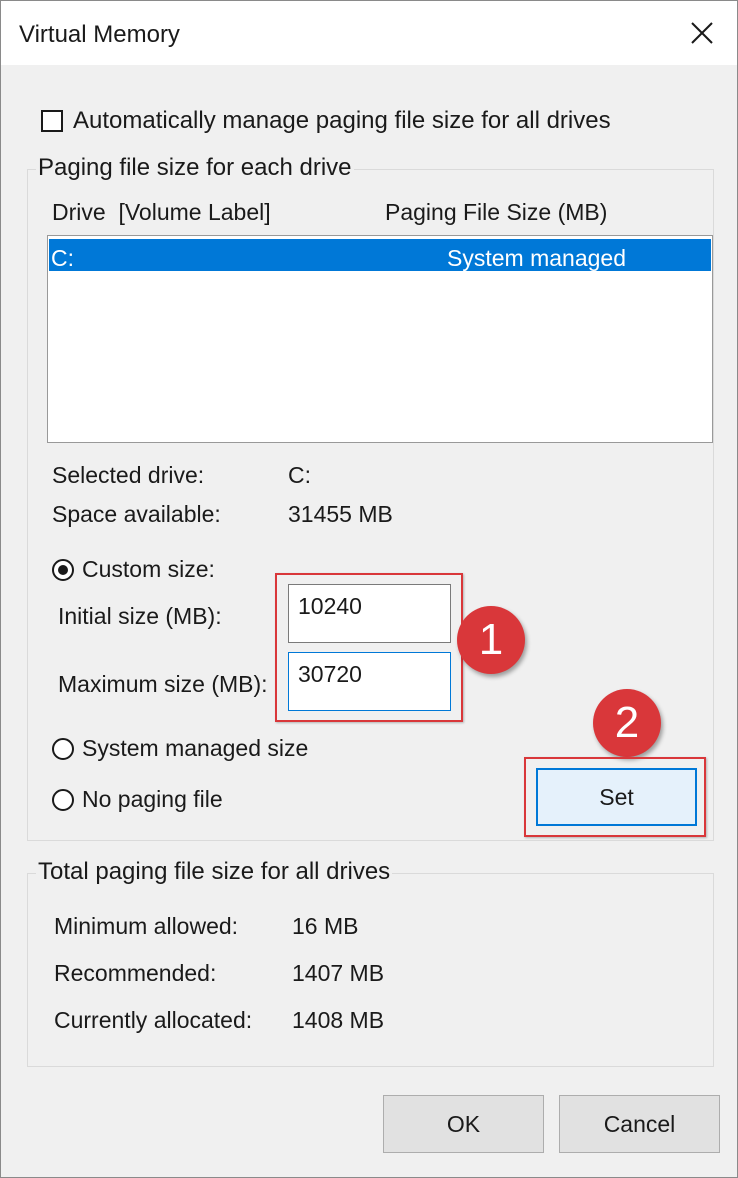 The width and height of the screenshot is (738, 1178). Describe the element at coordinates (369, 647) in the screenshot. I see `annotation-highlight-size-fields` at that location.